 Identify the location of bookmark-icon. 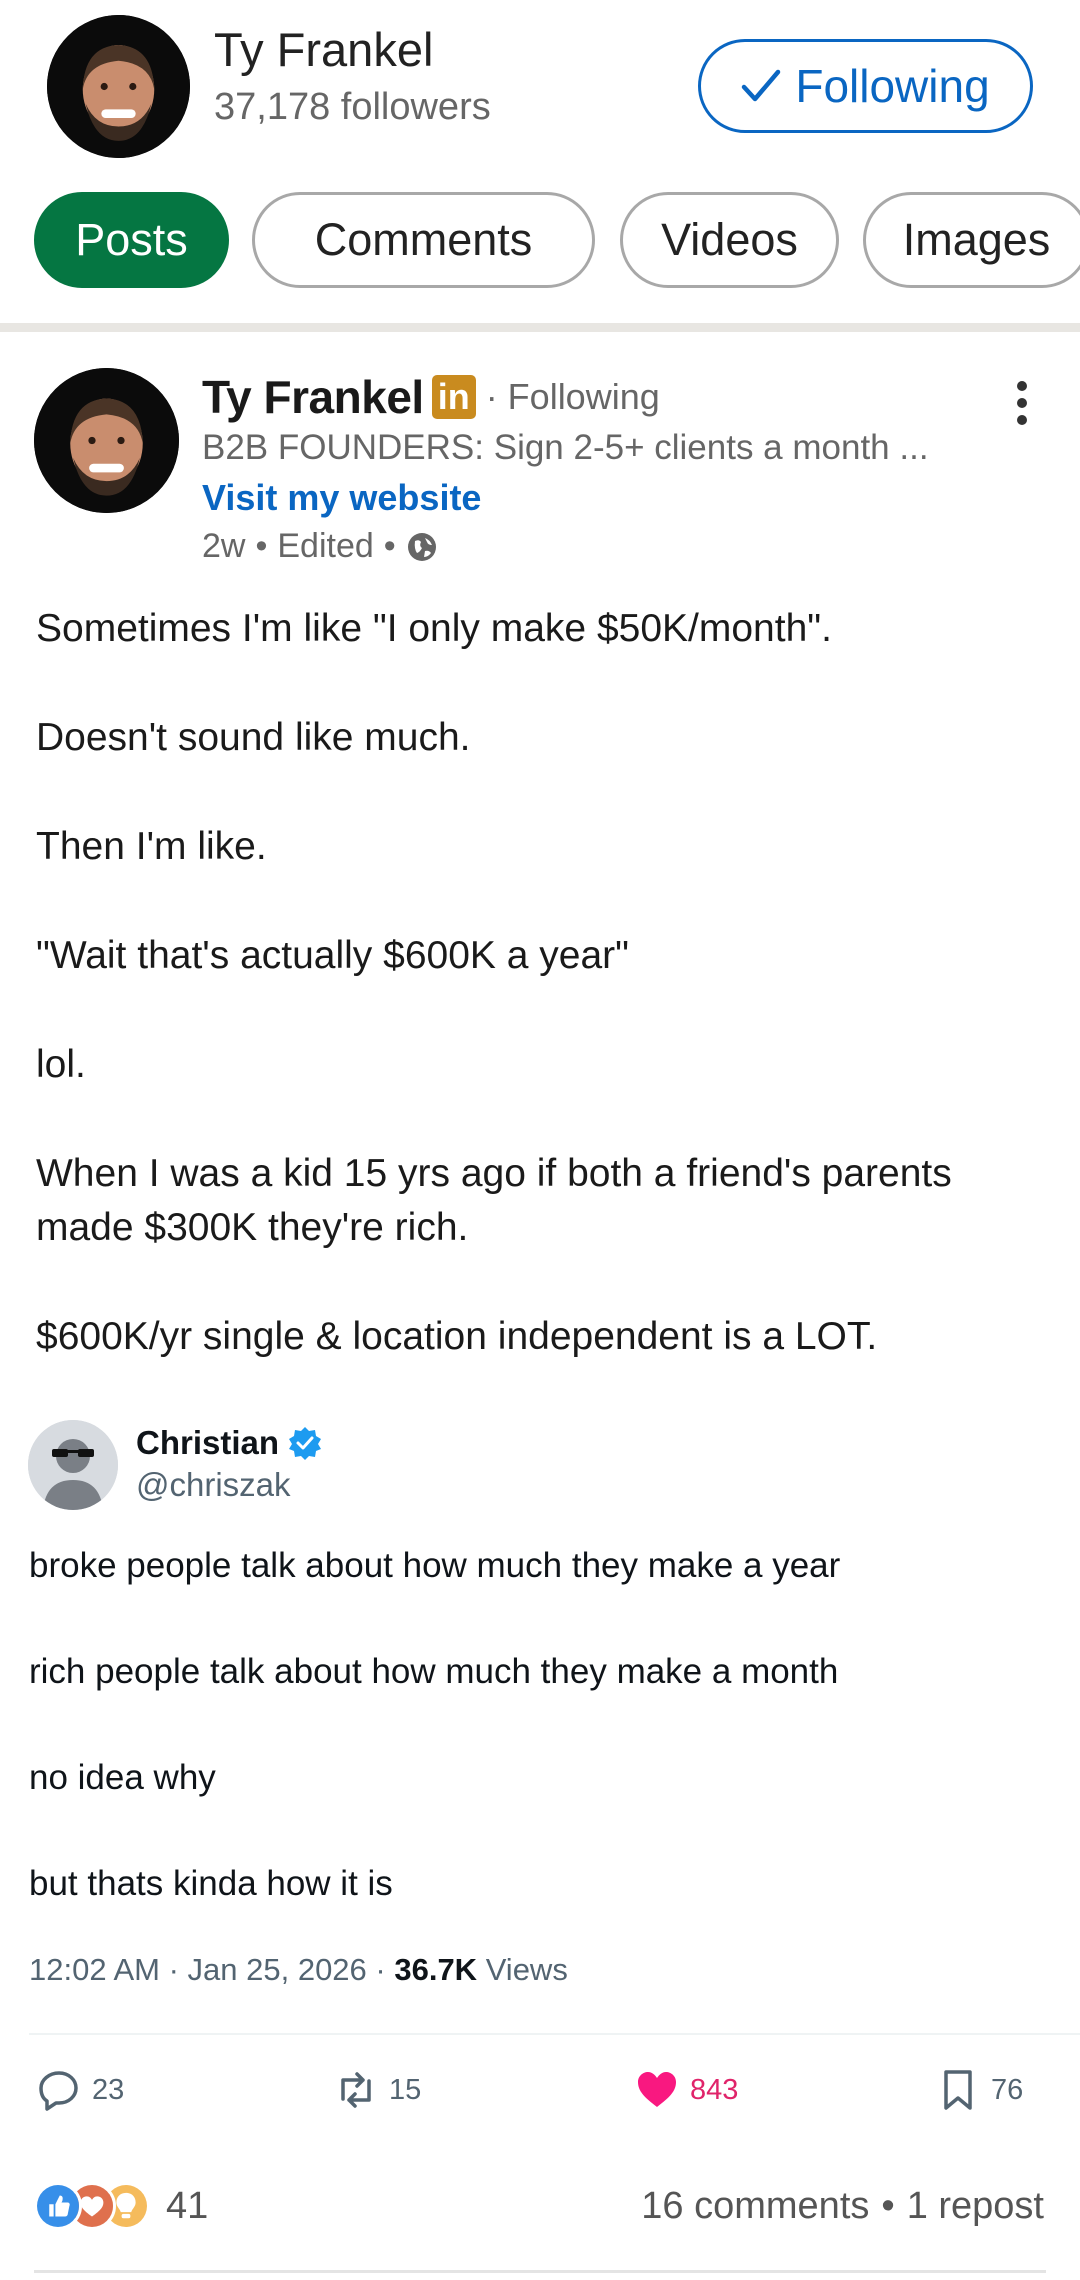
(958, 2090).